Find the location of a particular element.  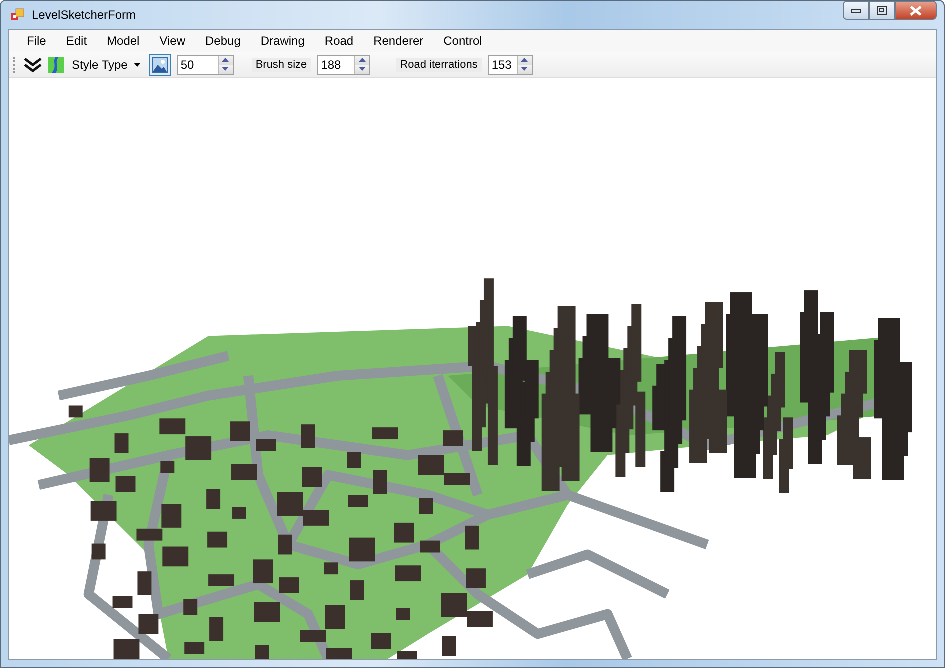

number-field: 50 is located at coordinates (205, 64).